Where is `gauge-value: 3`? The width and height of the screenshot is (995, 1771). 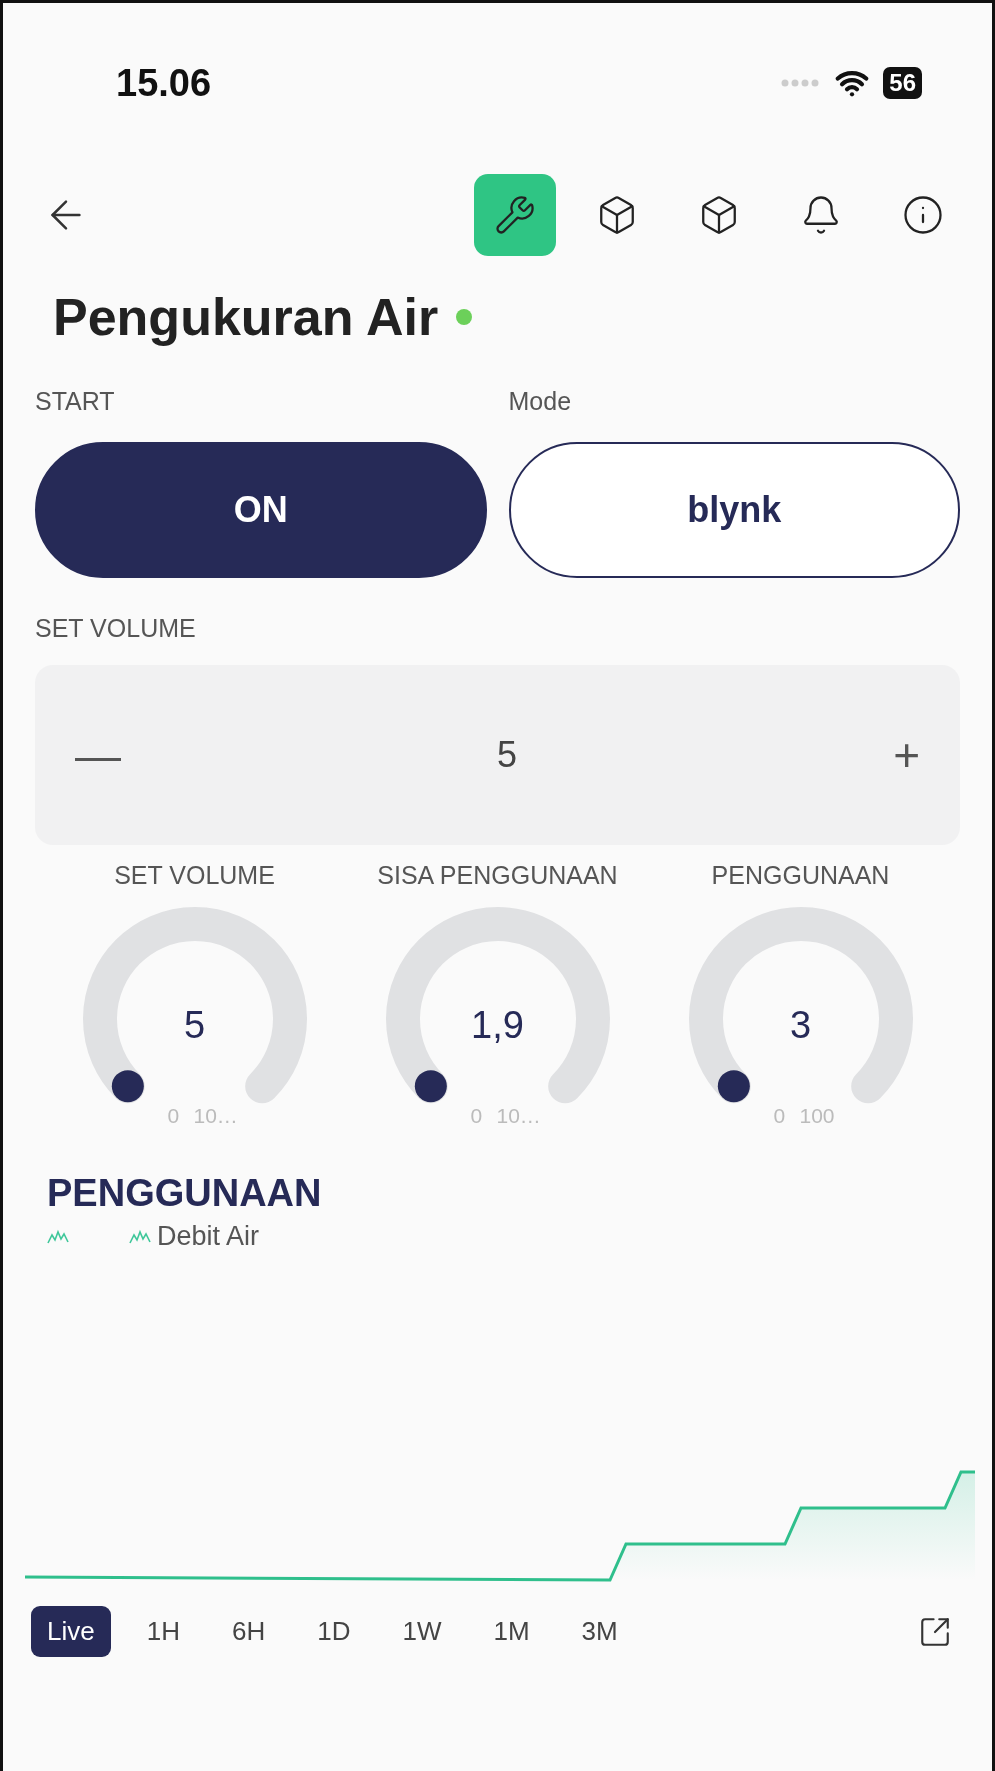 gauge-value: 3 is located at coordinates (800, 1025).